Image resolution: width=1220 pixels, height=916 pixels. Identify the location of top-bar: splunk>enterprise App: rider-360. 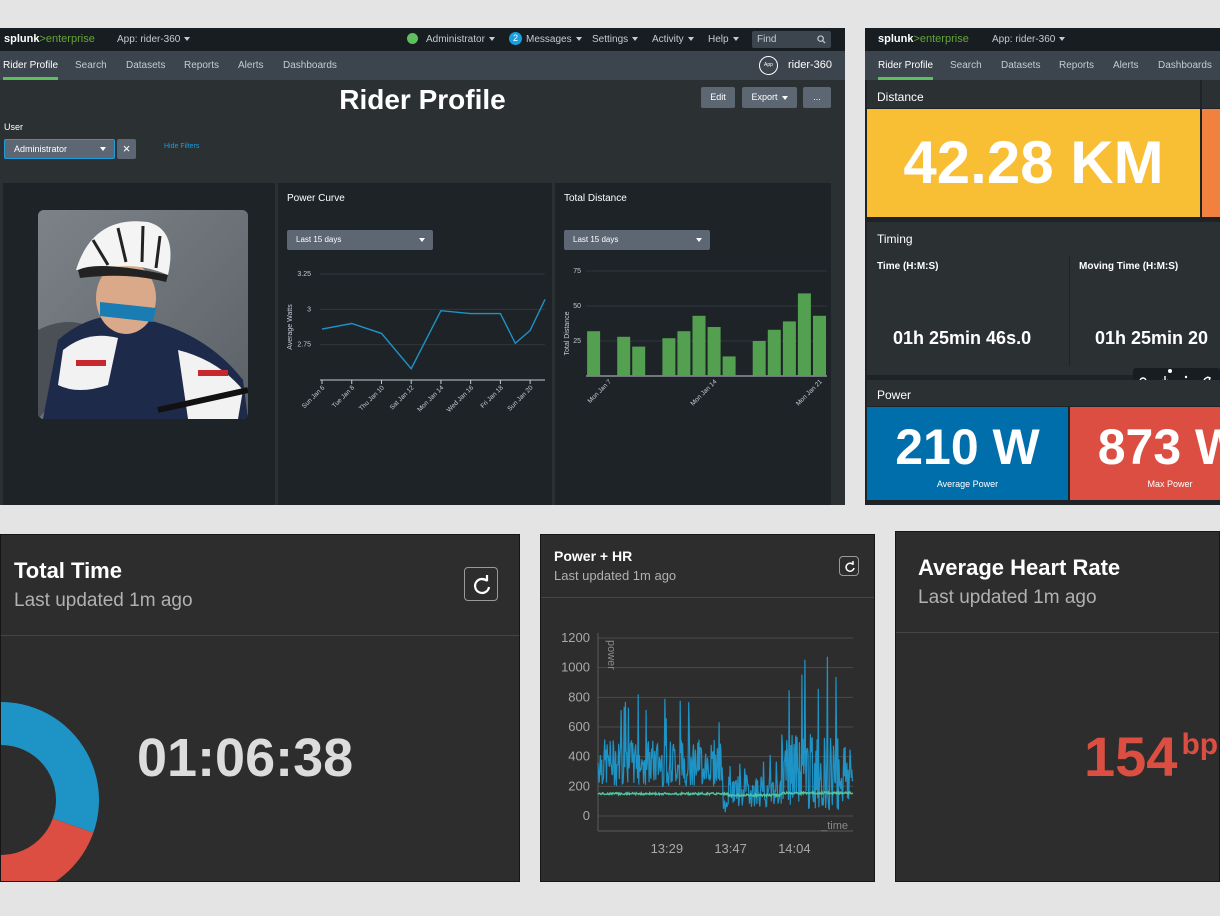
(1042, 39).